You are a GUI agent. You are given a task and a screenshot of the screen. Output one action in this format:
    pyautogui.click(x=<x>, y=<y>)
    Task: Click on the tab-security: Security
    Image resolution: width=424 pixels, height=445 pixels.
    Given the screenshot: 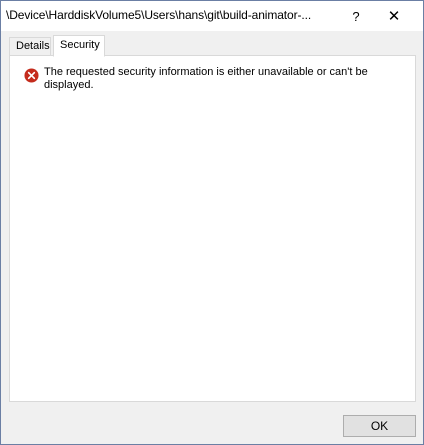 What is the action you would take?
    pyautogui.click(x=79, y=46)
    